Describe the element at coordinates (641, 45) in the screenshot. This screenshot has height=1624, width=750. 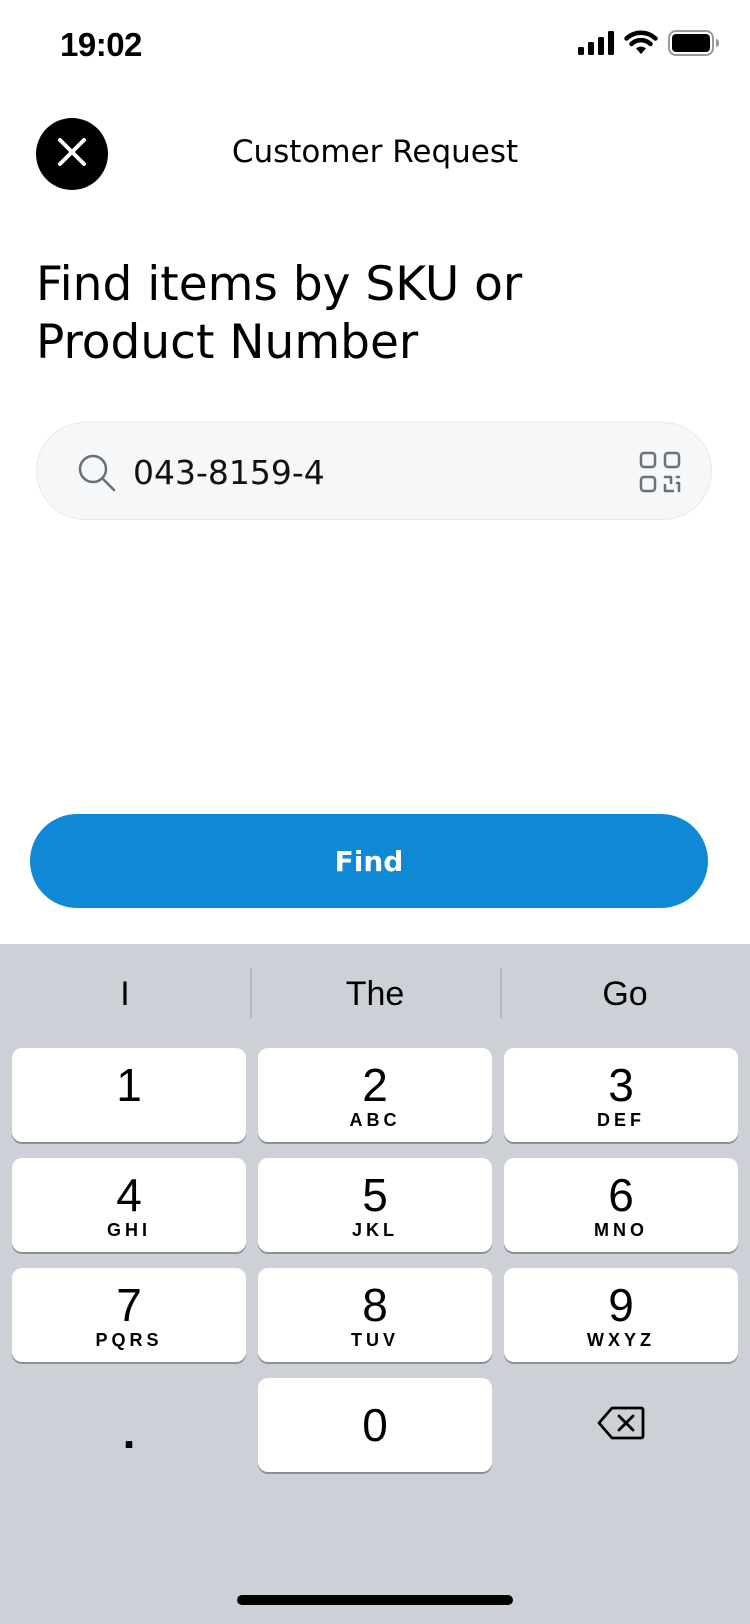
I see `wifi-icon` at that location.